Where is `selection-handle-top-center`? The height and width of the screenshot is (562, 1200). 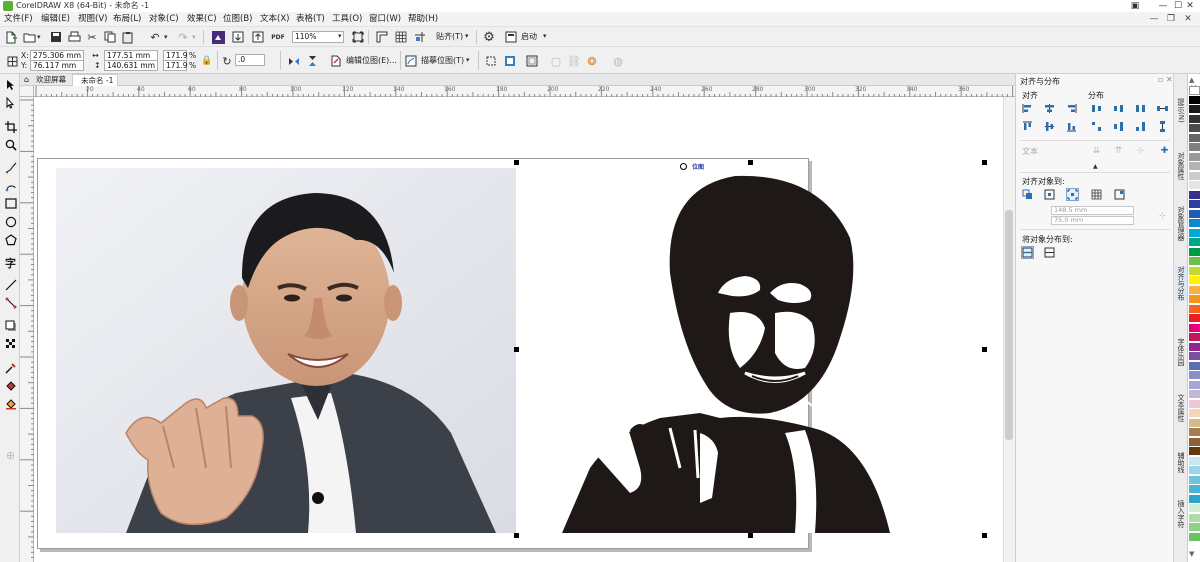 selection-handle-top-center is located at coordinates (750, 162).